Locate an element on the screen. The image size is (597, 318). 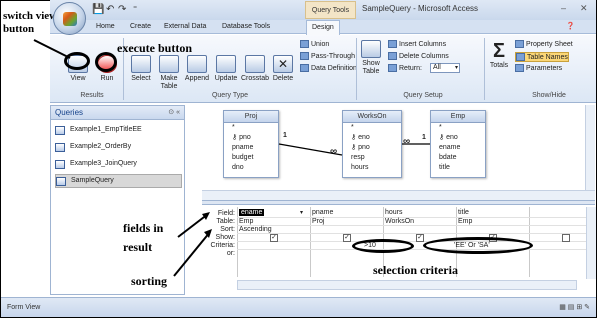
annotation-switch-view-line2: button is located at coordinates (19, 29).